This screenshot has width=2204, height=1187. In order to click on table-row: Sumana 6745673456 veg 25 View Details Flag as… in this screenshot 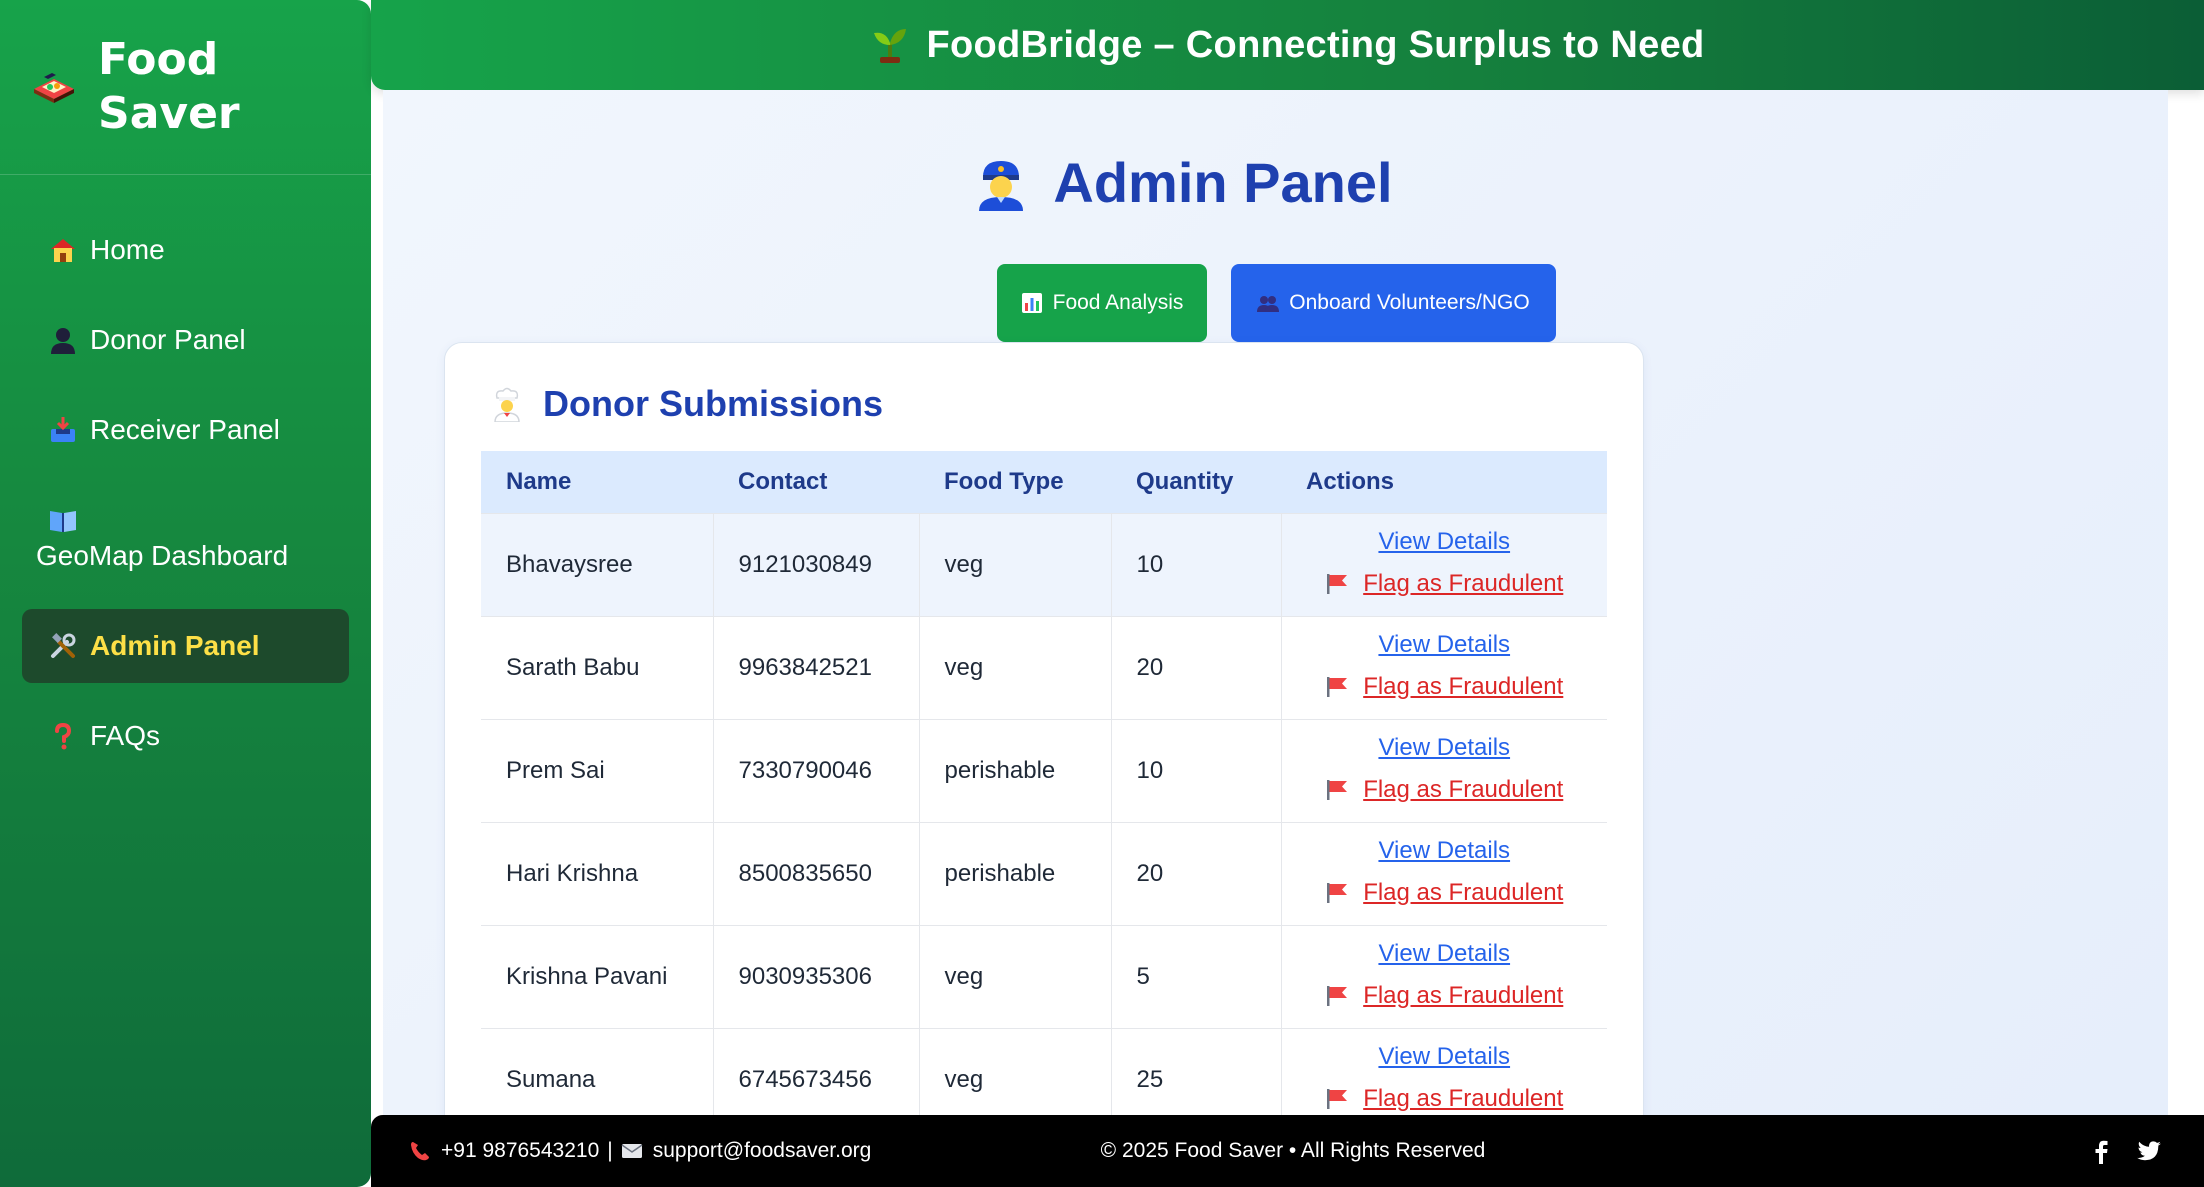, I will do `click(1044, 1071)`.